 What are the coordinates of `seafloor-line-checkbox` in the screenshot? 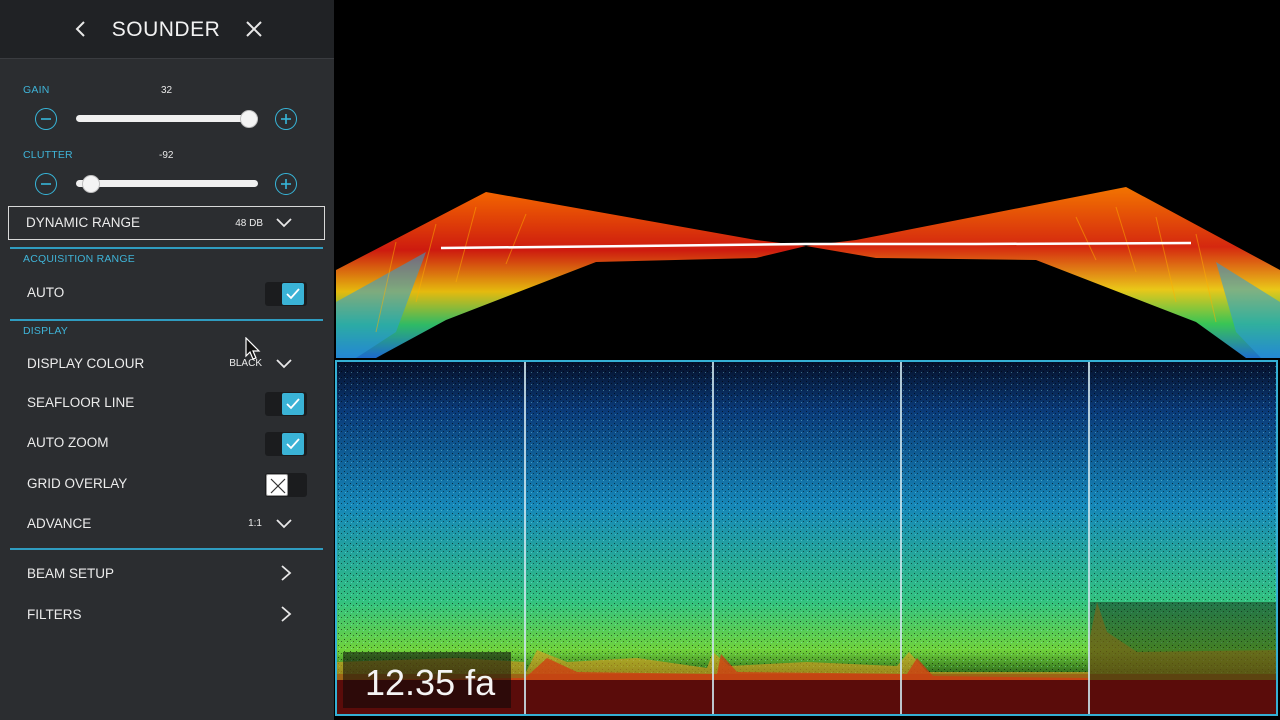 It's located at (286, 404).